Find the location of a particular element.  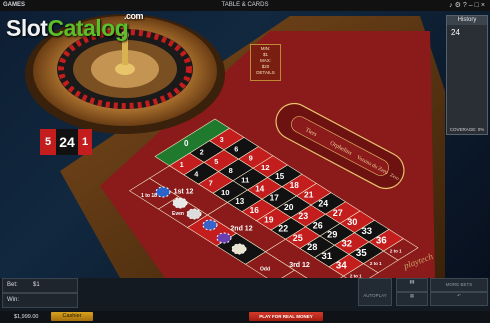

autoplay-button: AUTOPLAY is located at coordinates (375, 292).